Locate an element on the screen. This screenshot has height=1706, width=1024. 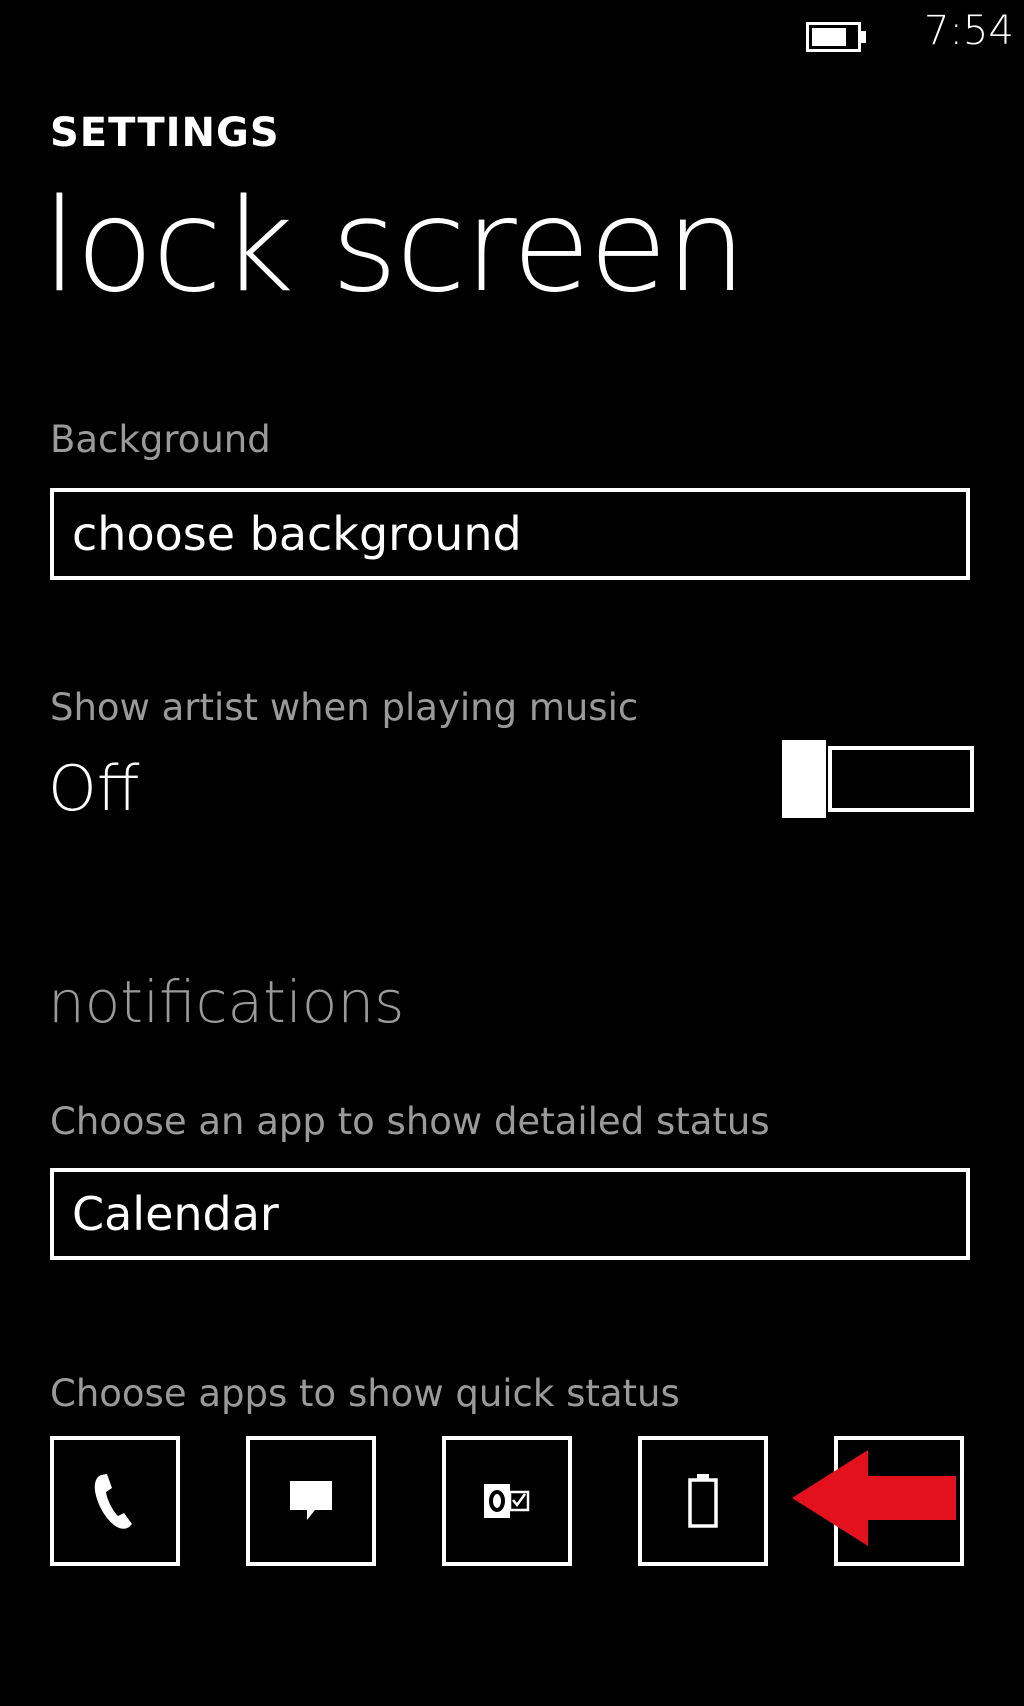
red-arrow-icon is located at coordinates (874, 1498).